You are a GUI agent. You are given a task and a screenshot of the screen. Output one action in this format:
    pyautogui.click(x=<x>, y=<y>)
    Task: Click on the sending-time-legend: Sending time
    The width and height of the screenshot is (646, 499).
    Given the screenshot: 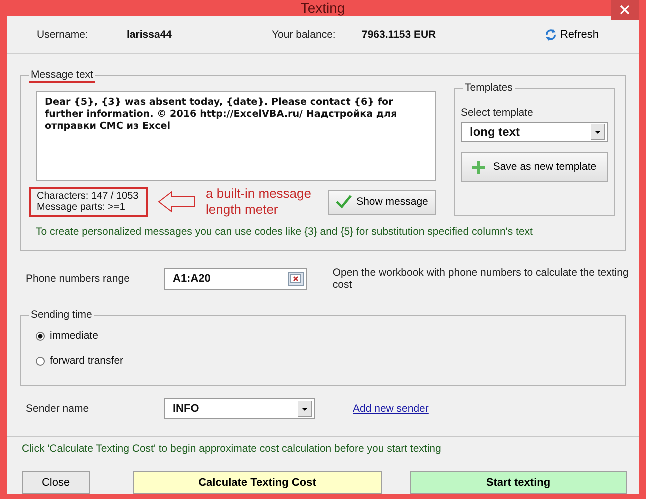 What is the action you would take?
    pyautogui.click(x=61, y=315)
    